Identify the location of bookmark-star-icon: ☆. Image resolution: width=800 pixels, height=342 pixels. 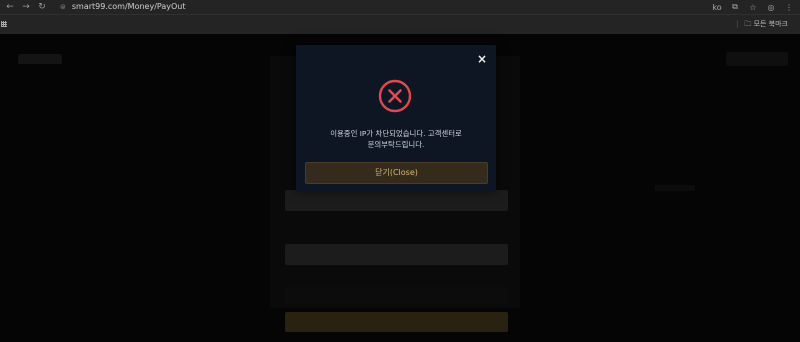
(753, 7).